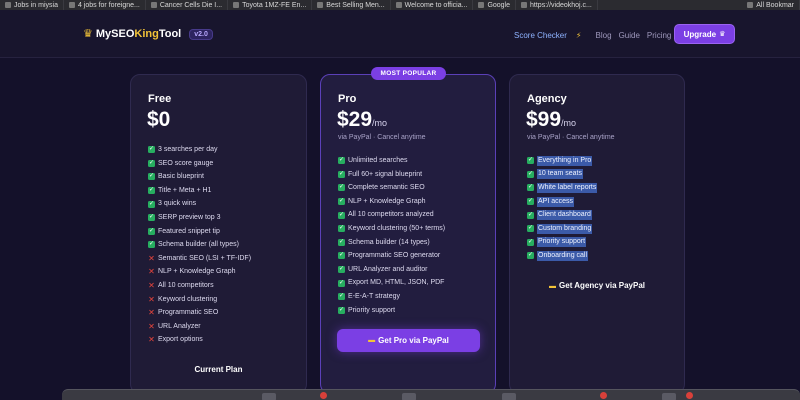 The width and height of the screenshot is (800, 400). What do you see at coordinates (431, 394) in the screenshot?
I see `taskbar` at bounding box center [431, 394].